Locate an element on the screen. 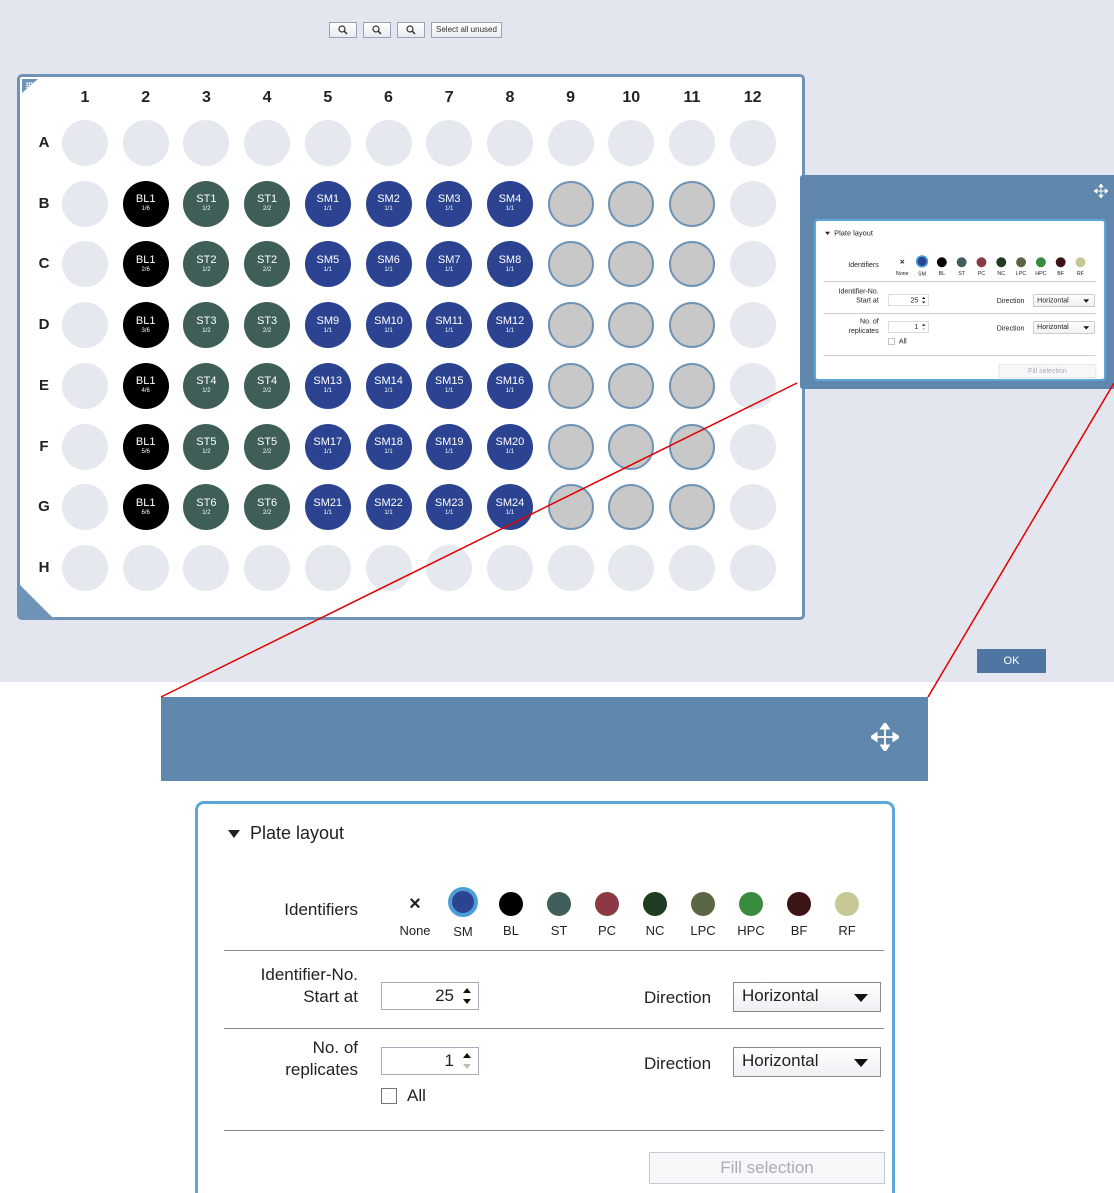 This screenshot has height=1193, width=1114. well-D4: ST3 2/2 is located at coordinates (267, 325).